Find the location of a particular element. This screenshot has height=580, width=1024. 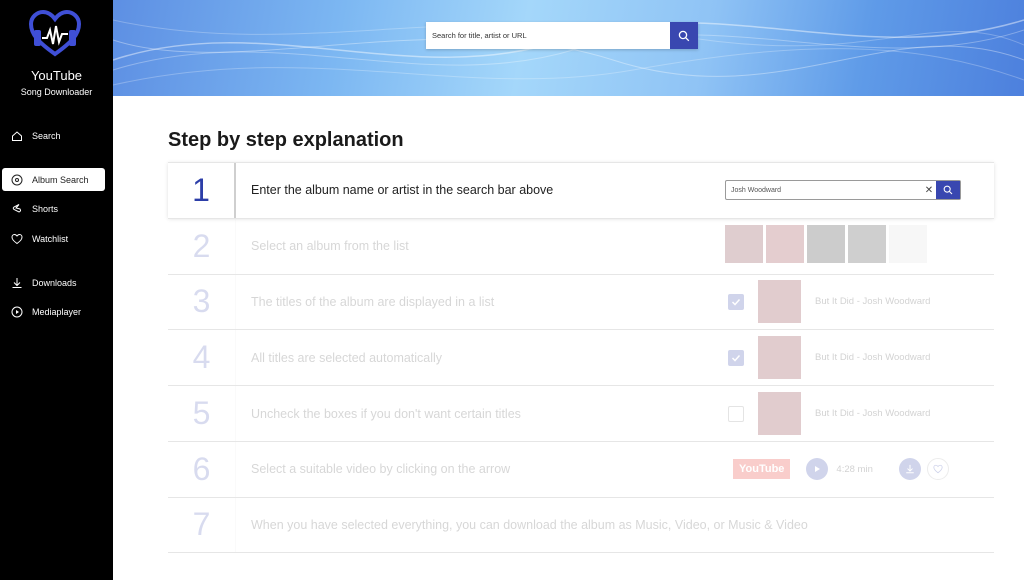

step-number: 7 is located at coordinates (202, 524).